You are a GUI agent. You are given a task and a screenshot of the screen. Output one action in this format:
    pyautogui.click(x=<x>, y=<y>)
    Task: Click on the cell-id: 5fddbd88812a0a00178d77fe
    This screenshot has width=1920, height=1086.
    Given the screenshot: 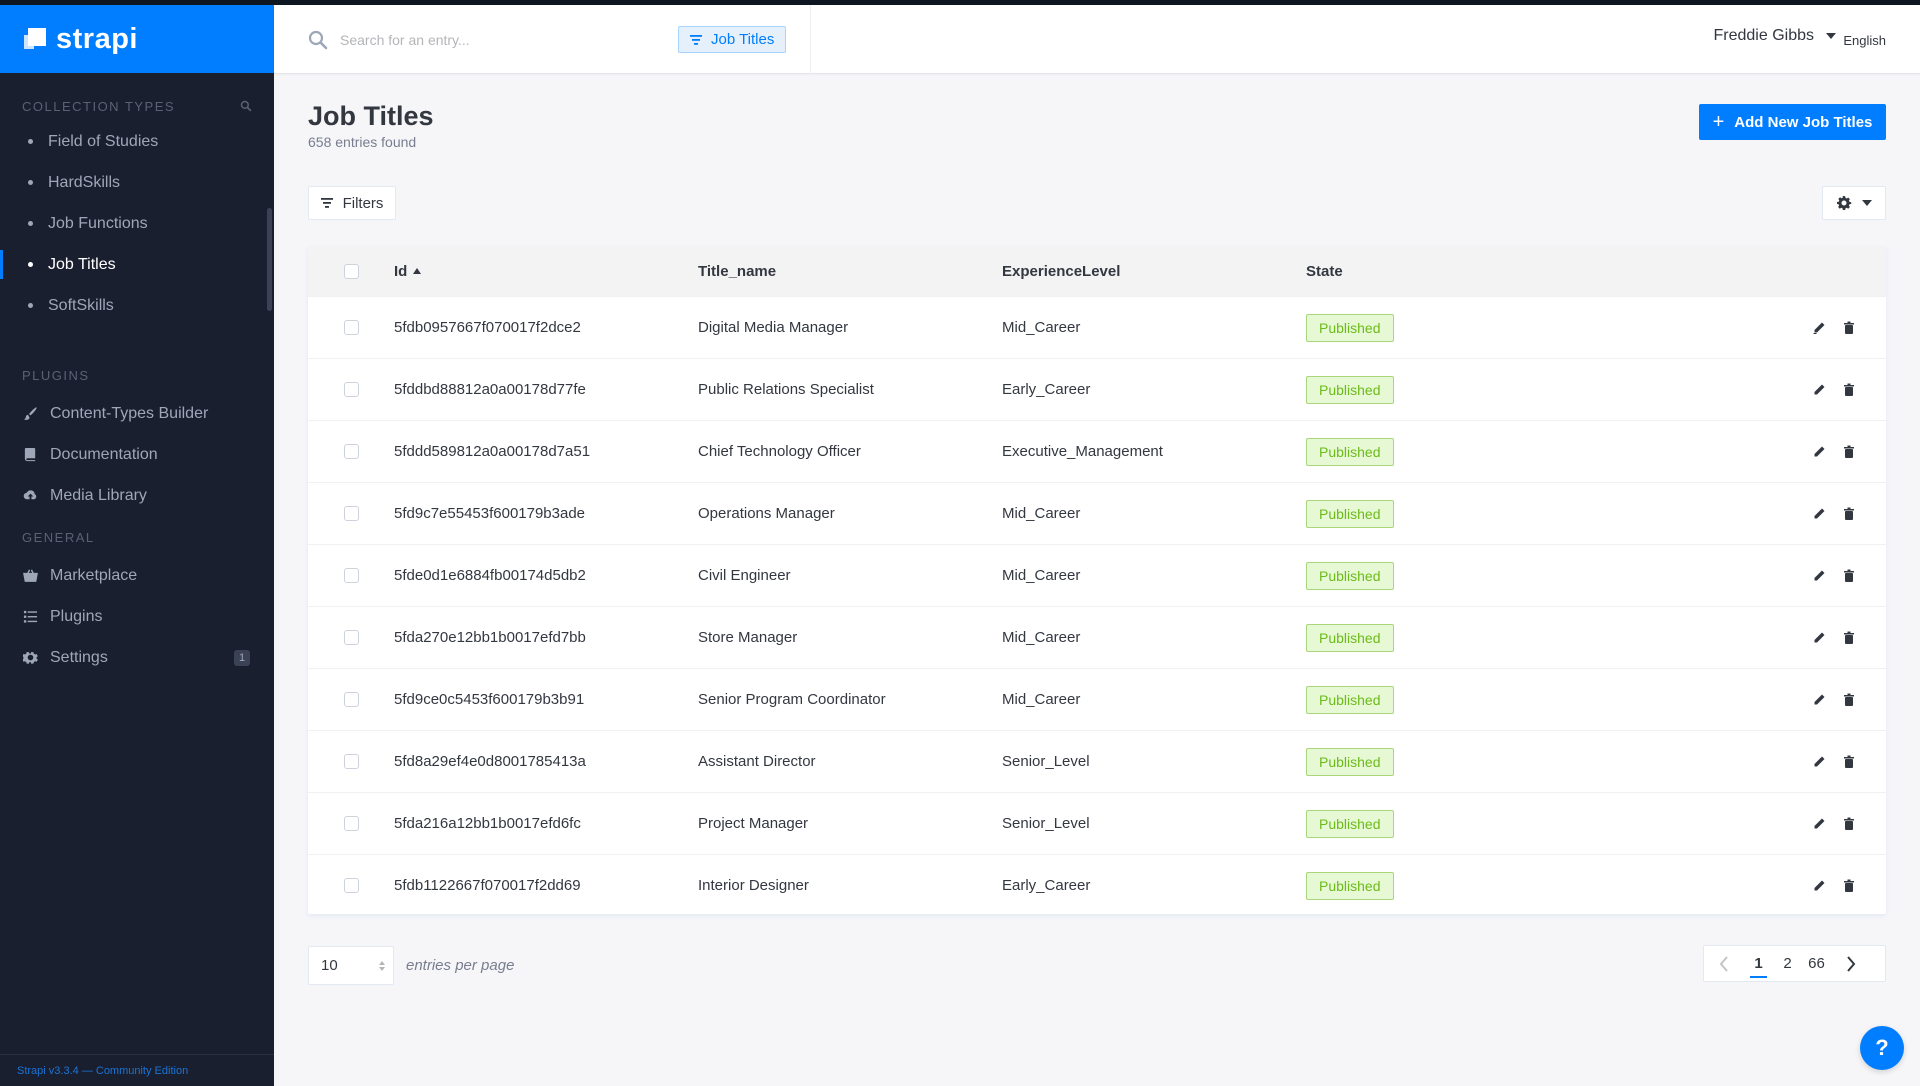 What is the action you would take?
    pyautogui.click(x=490, y=389)
    